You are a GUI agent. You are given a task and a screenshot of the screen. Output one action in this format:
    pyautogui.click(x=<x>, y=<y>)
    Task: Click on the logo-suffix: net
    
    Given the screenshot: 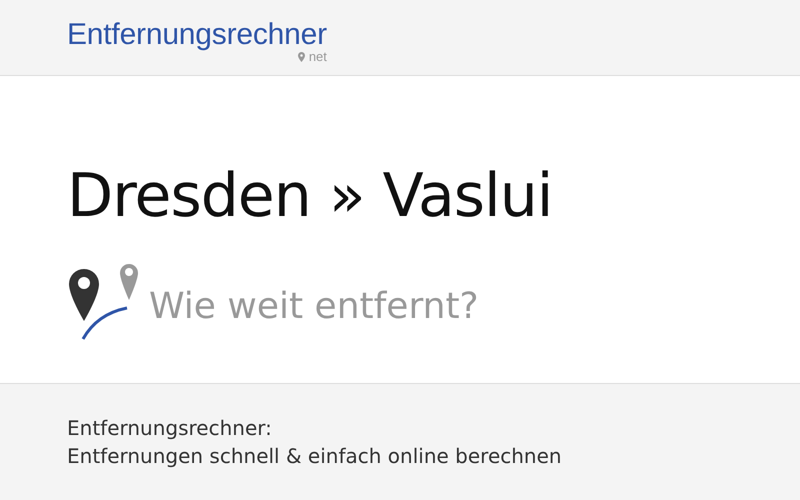 What is the action you would take?
    pyautogui.click(x=317, y=57)
    